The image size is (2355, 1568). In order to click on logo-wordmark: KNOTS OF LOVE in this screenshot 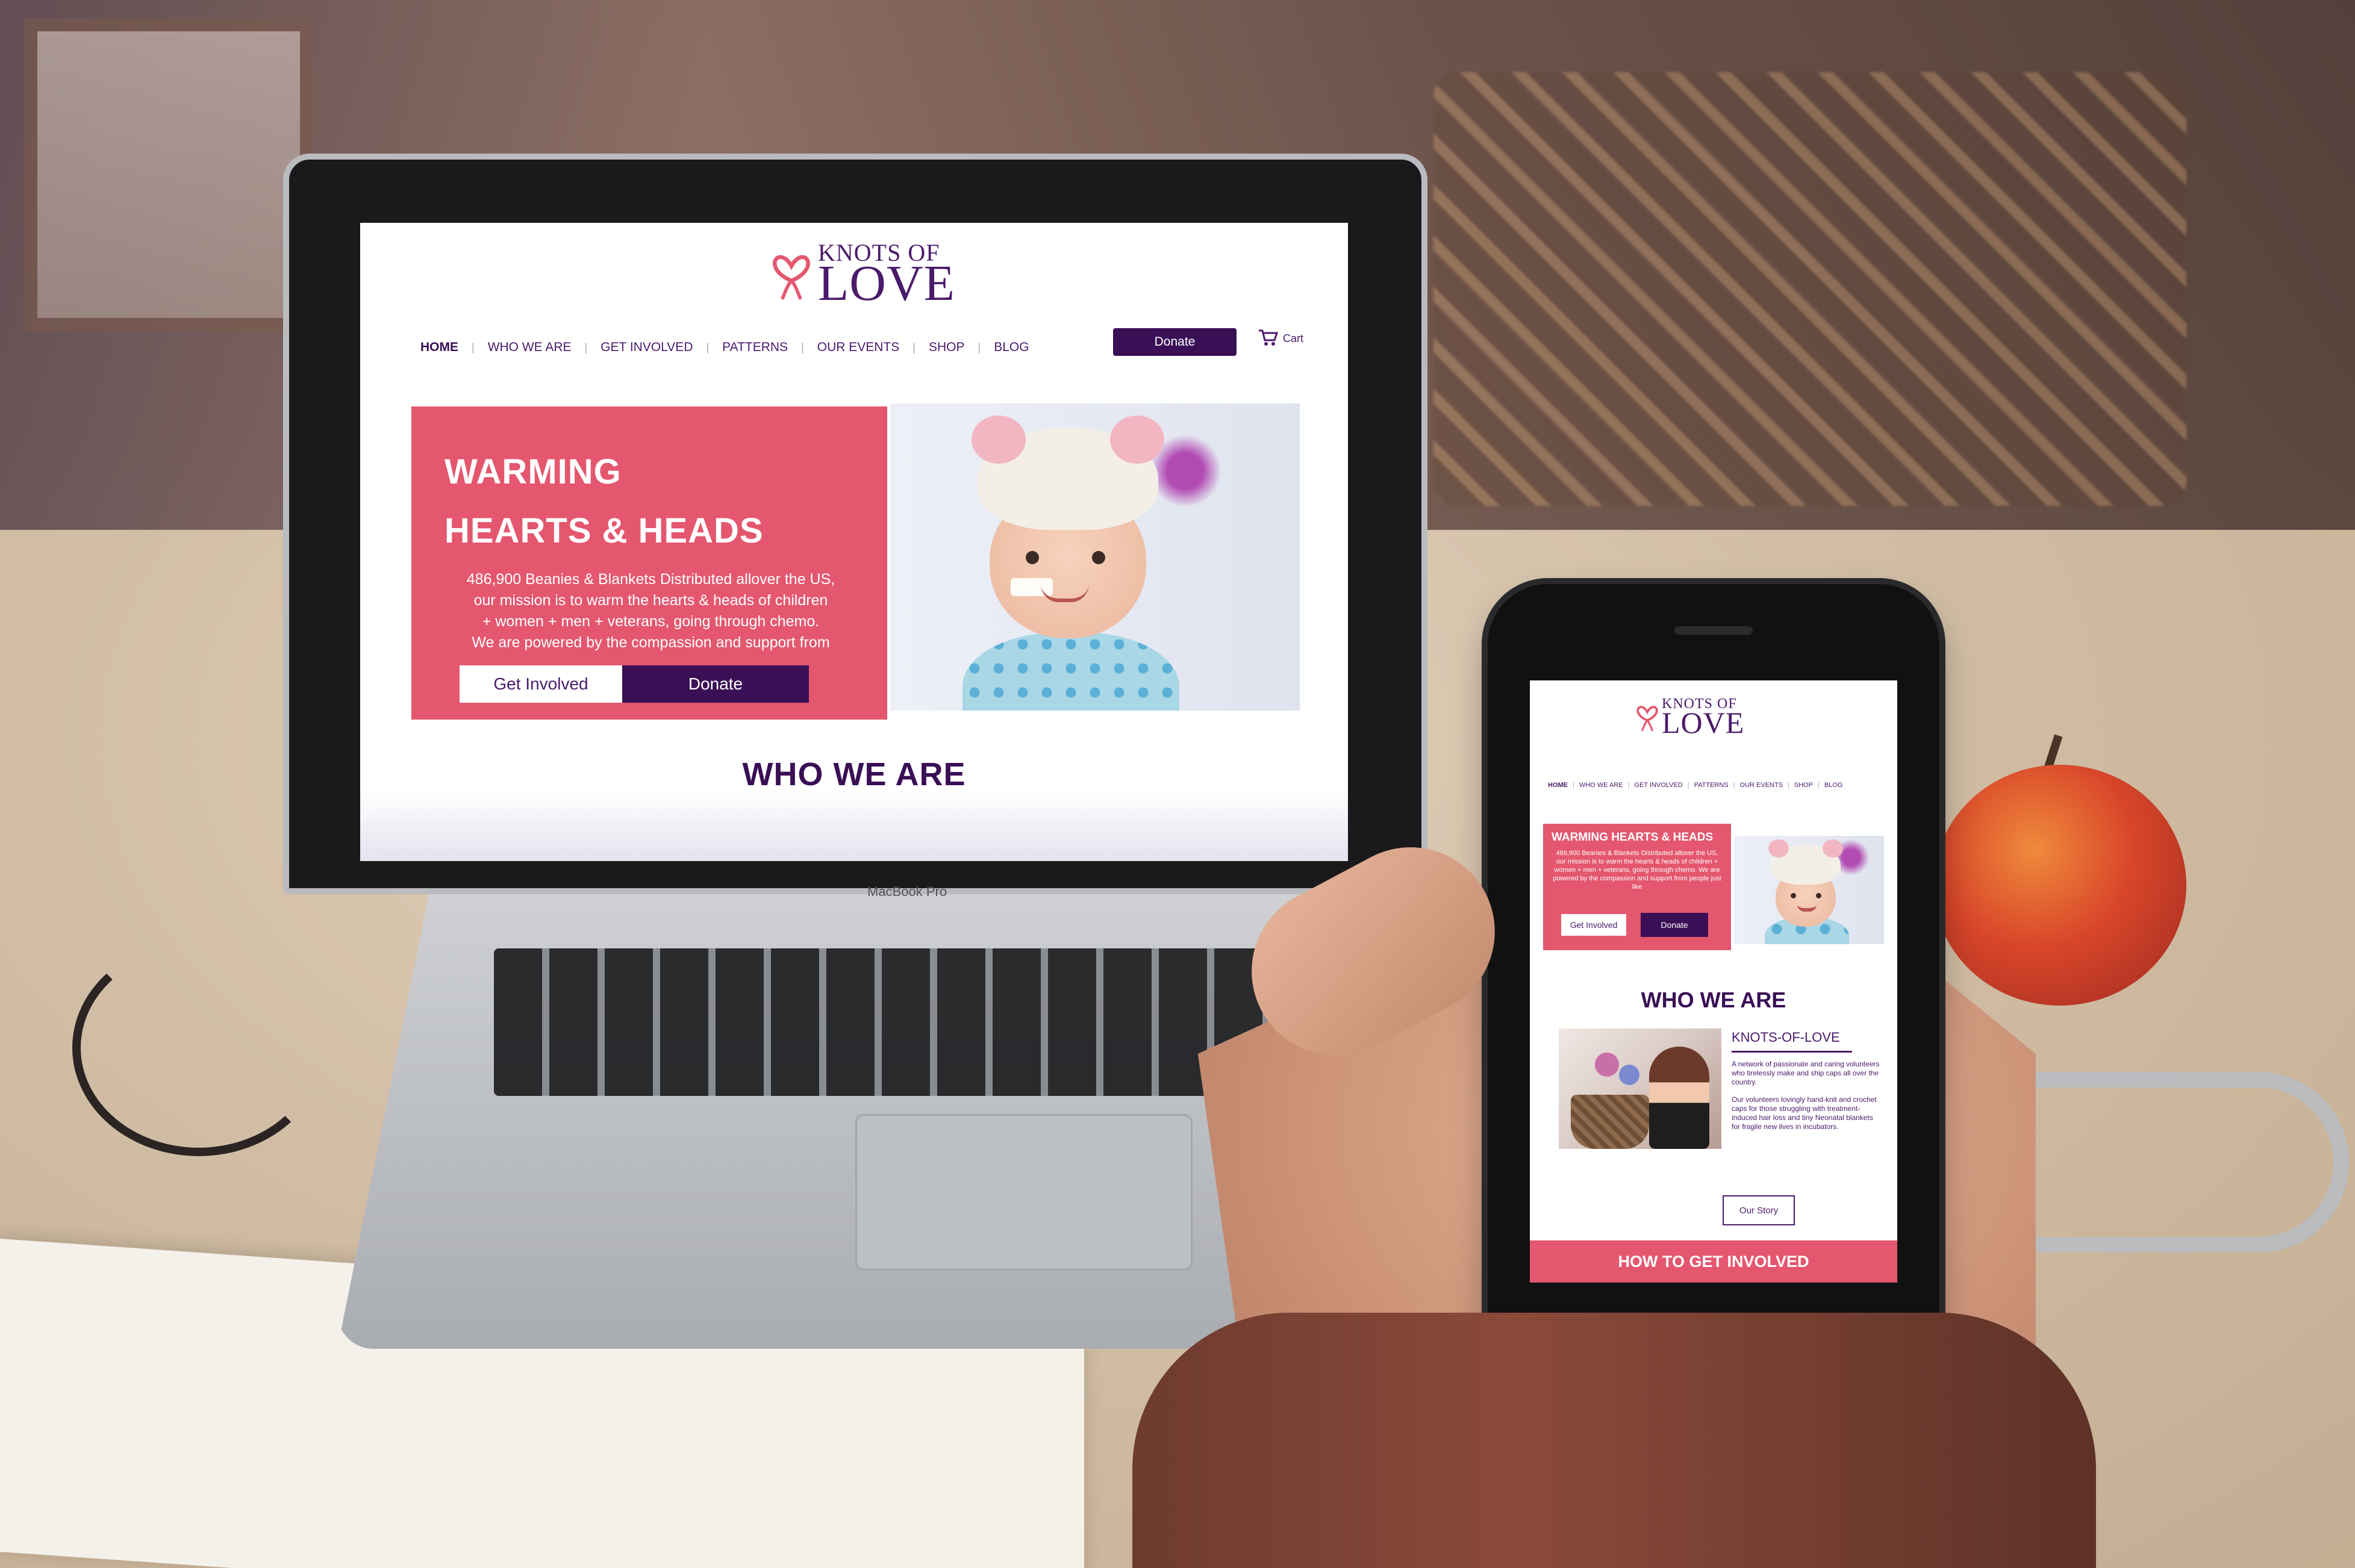, I will do `click(886, 276)`.